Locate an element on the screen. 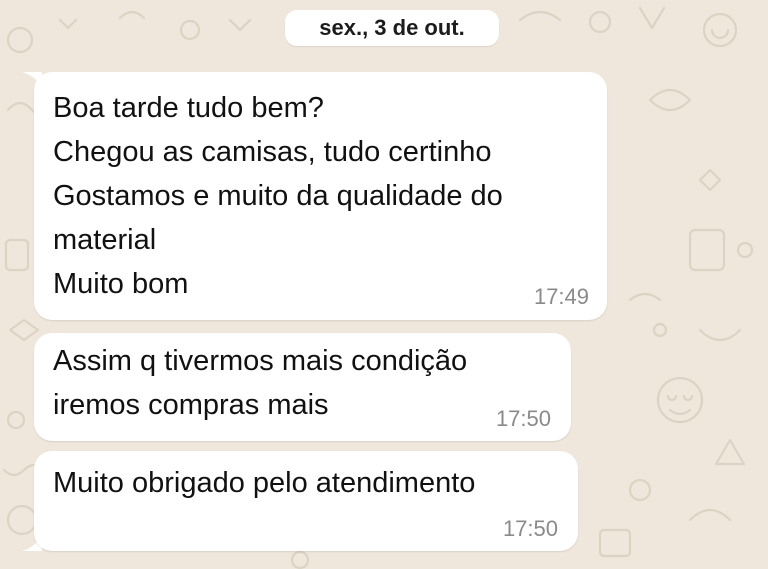 The width and height of the screenshot is (768, 569). date-separator: sex., 3 de out. is located at coordinates (392, 28).